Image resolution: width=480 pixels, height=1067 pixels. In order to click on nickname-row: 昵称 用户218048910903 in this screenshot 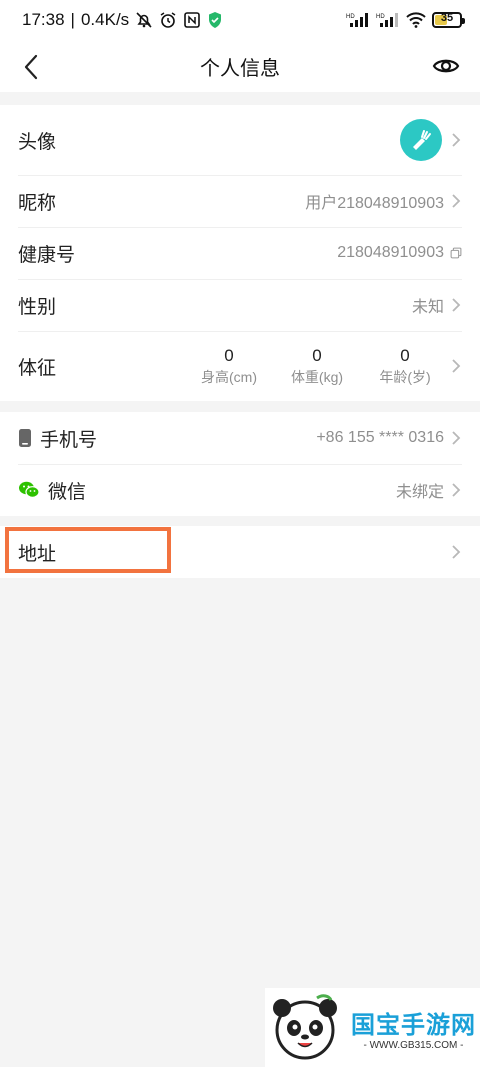, I will do `click(240, 201)`.